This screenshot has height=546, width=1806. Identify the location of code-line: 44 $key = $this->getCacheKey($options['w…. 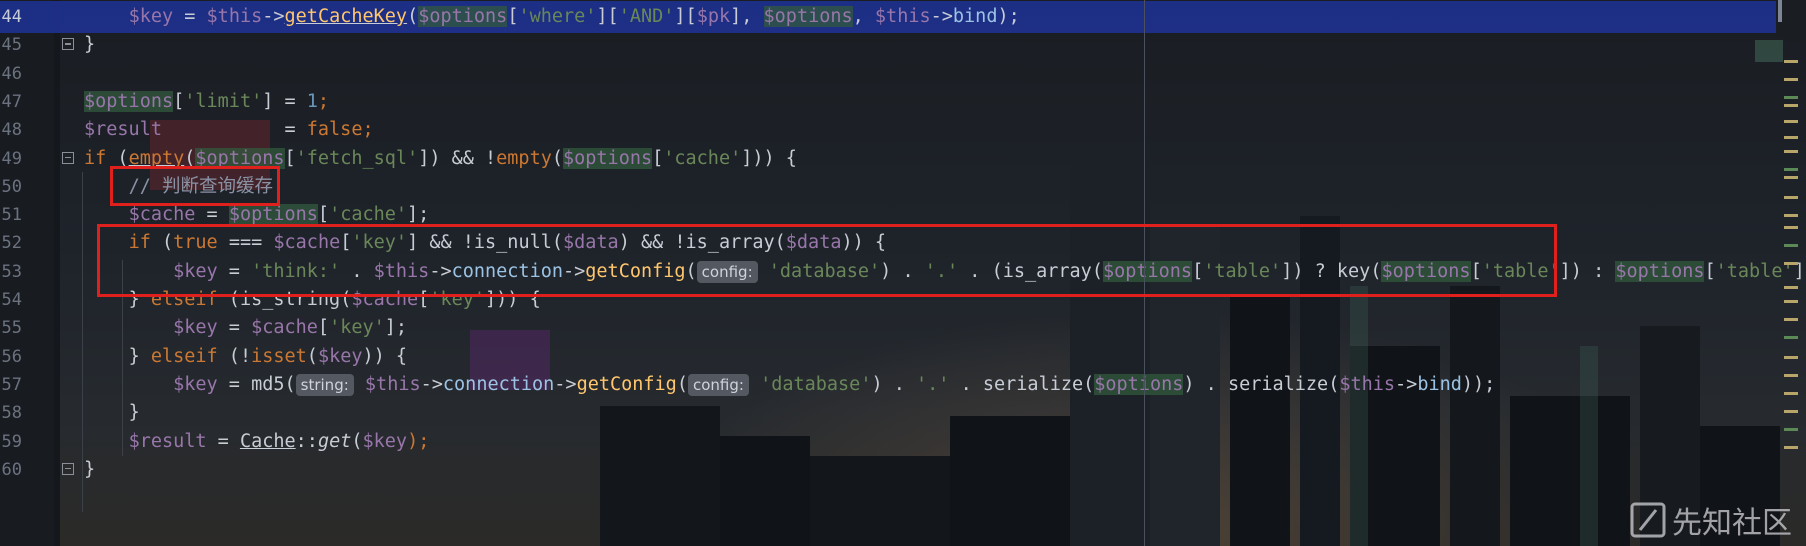
(888, 17).